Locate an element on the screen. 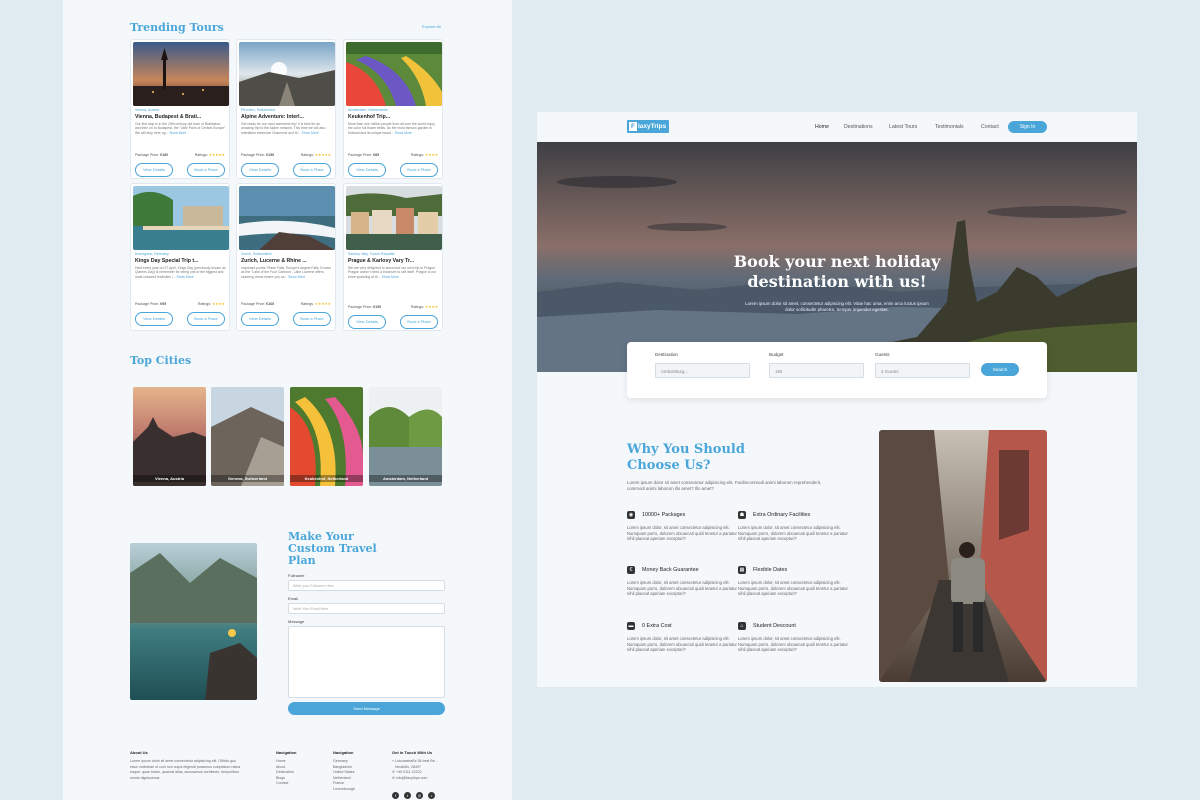  logo-letter: F is located at coordinates (633, 126).